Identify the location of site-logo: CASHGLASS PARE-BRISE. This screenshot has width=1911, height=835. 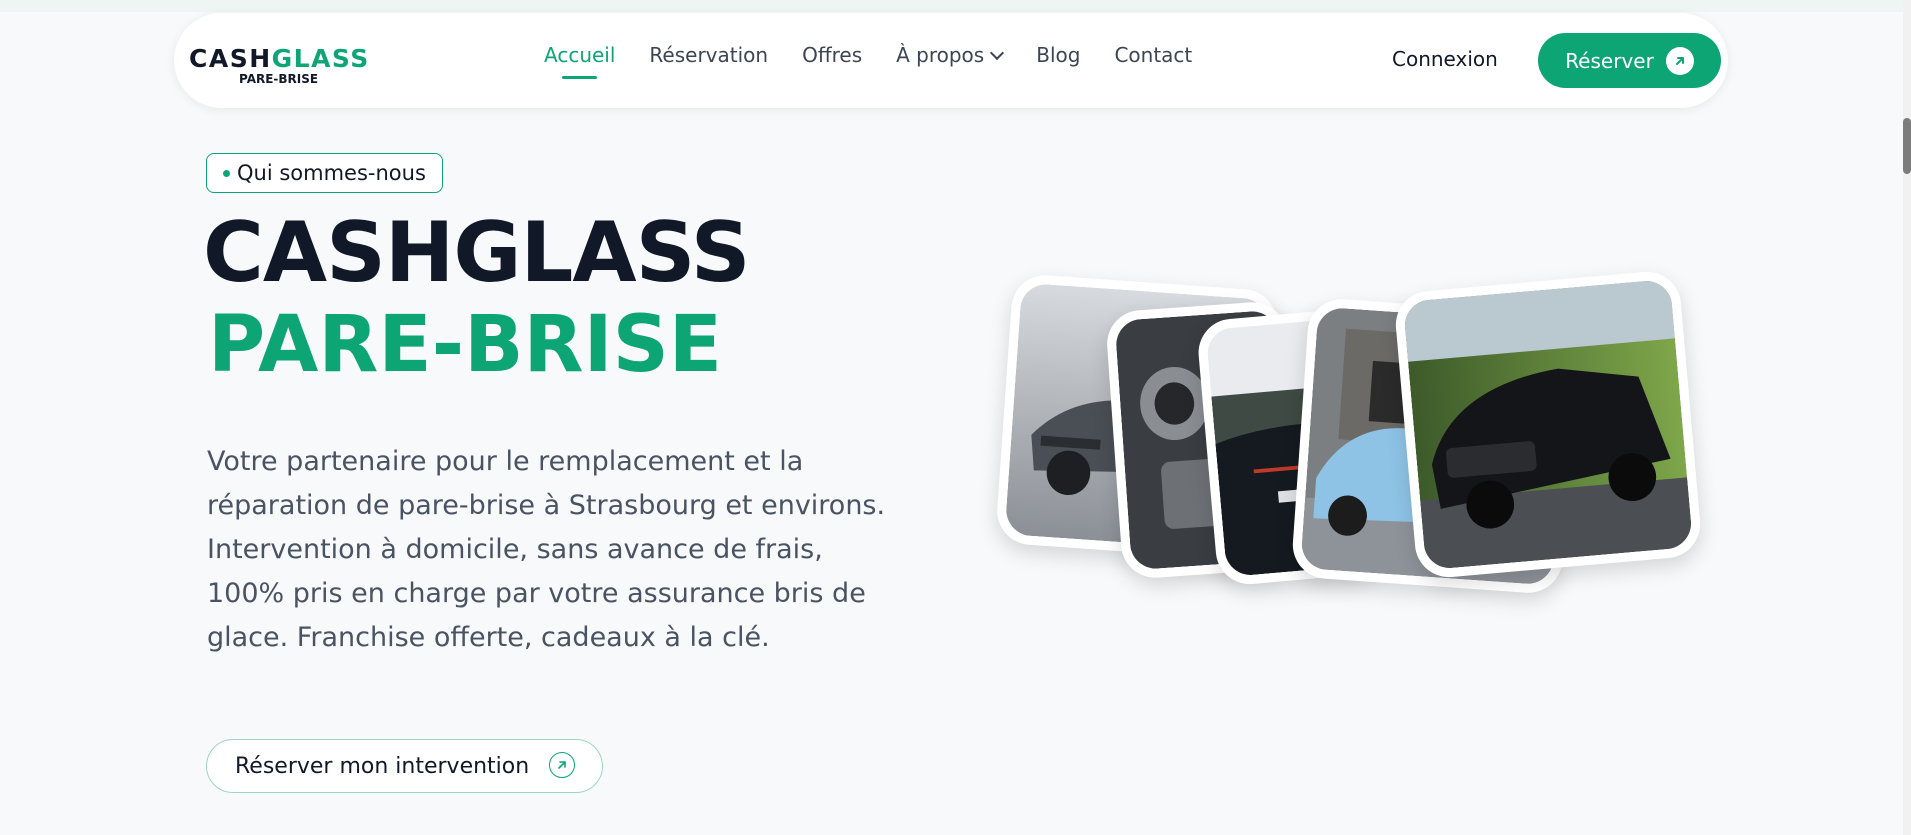
(284, 71).